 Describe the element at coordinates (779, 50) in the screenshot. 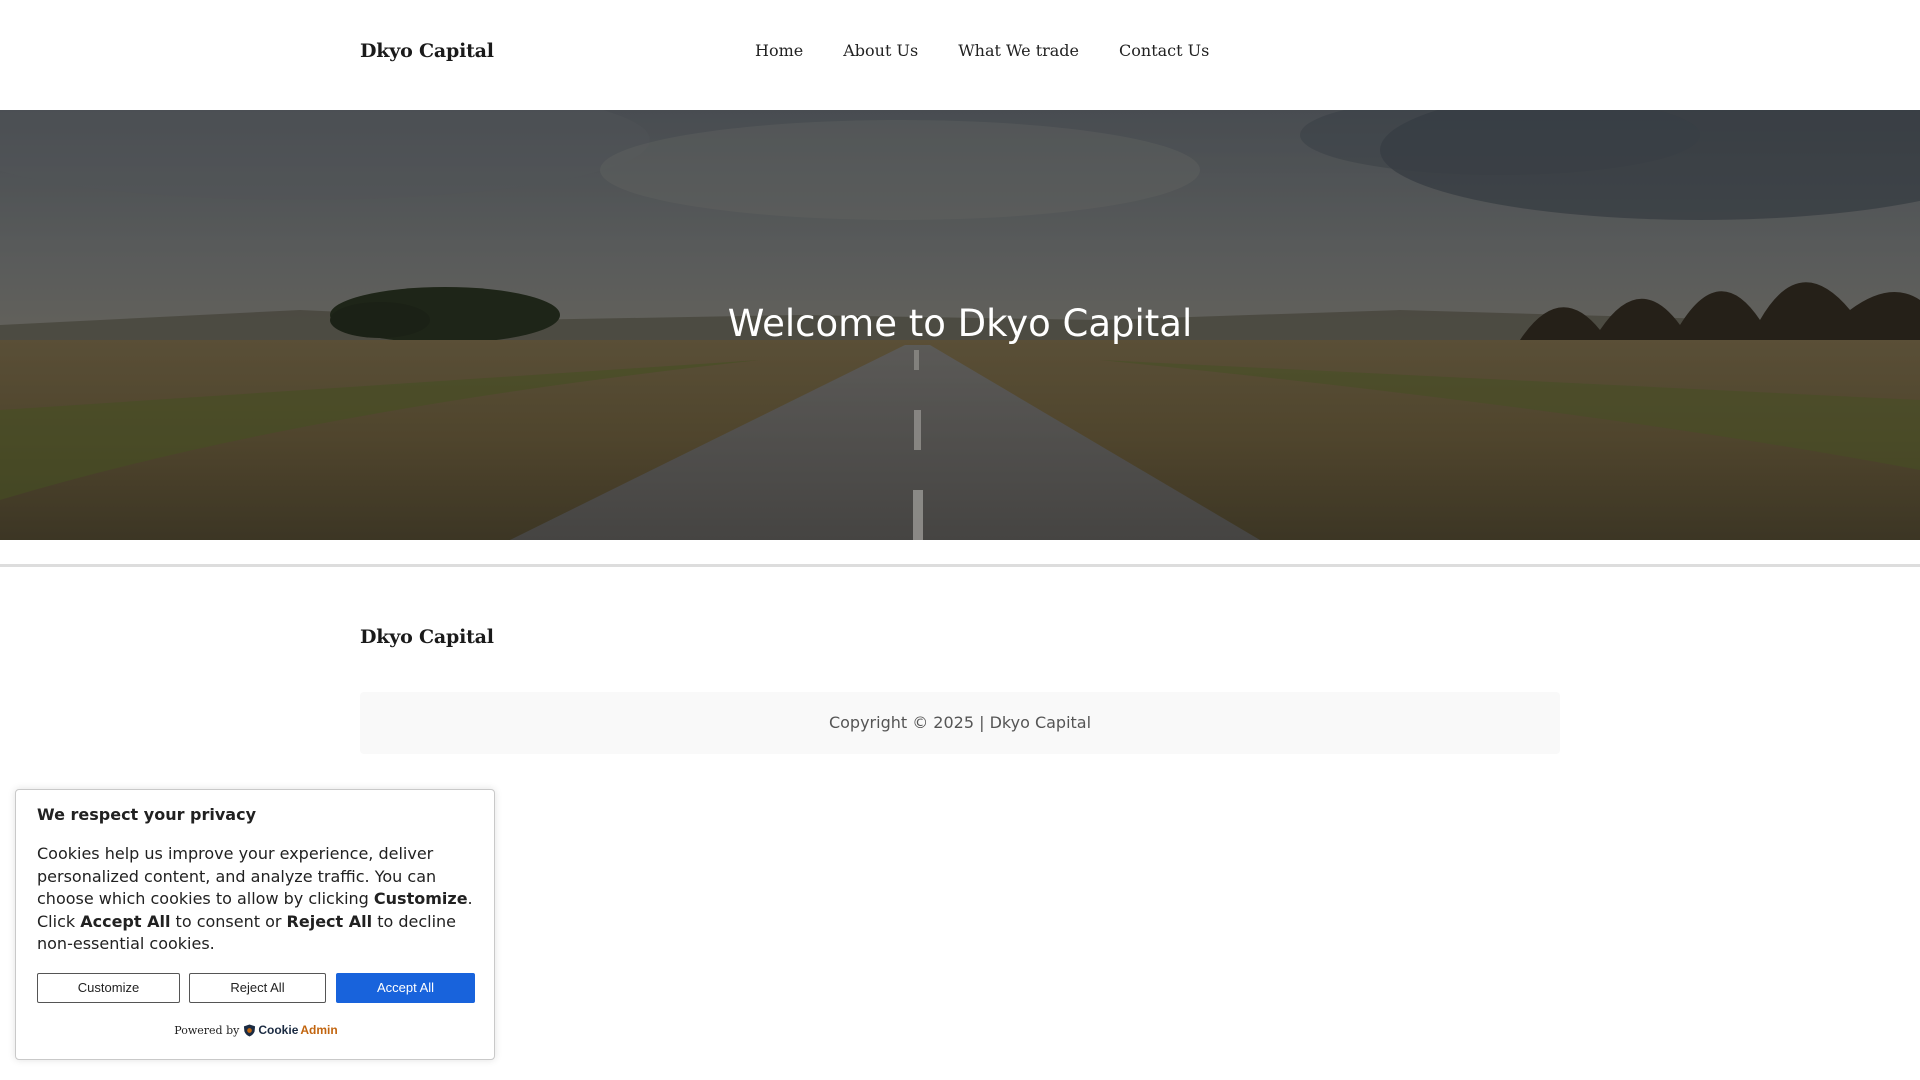

I see `nav-home: Home` at that location.